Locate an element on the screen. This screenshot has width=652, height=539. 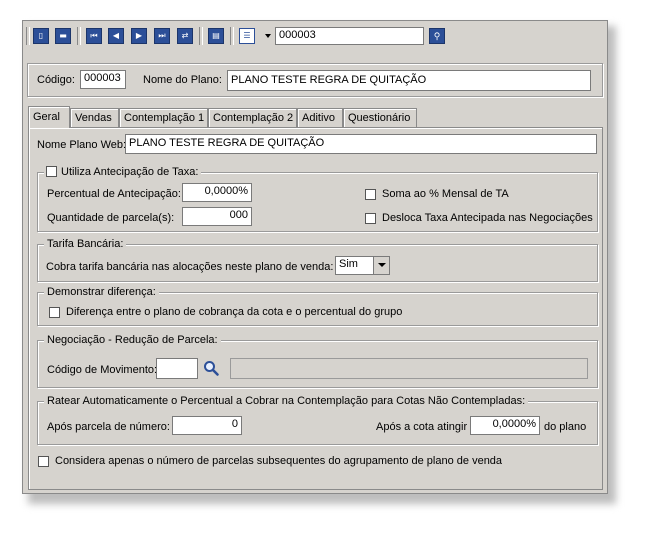
tab-questionario: Questionário is located at coordinates (380, 117).